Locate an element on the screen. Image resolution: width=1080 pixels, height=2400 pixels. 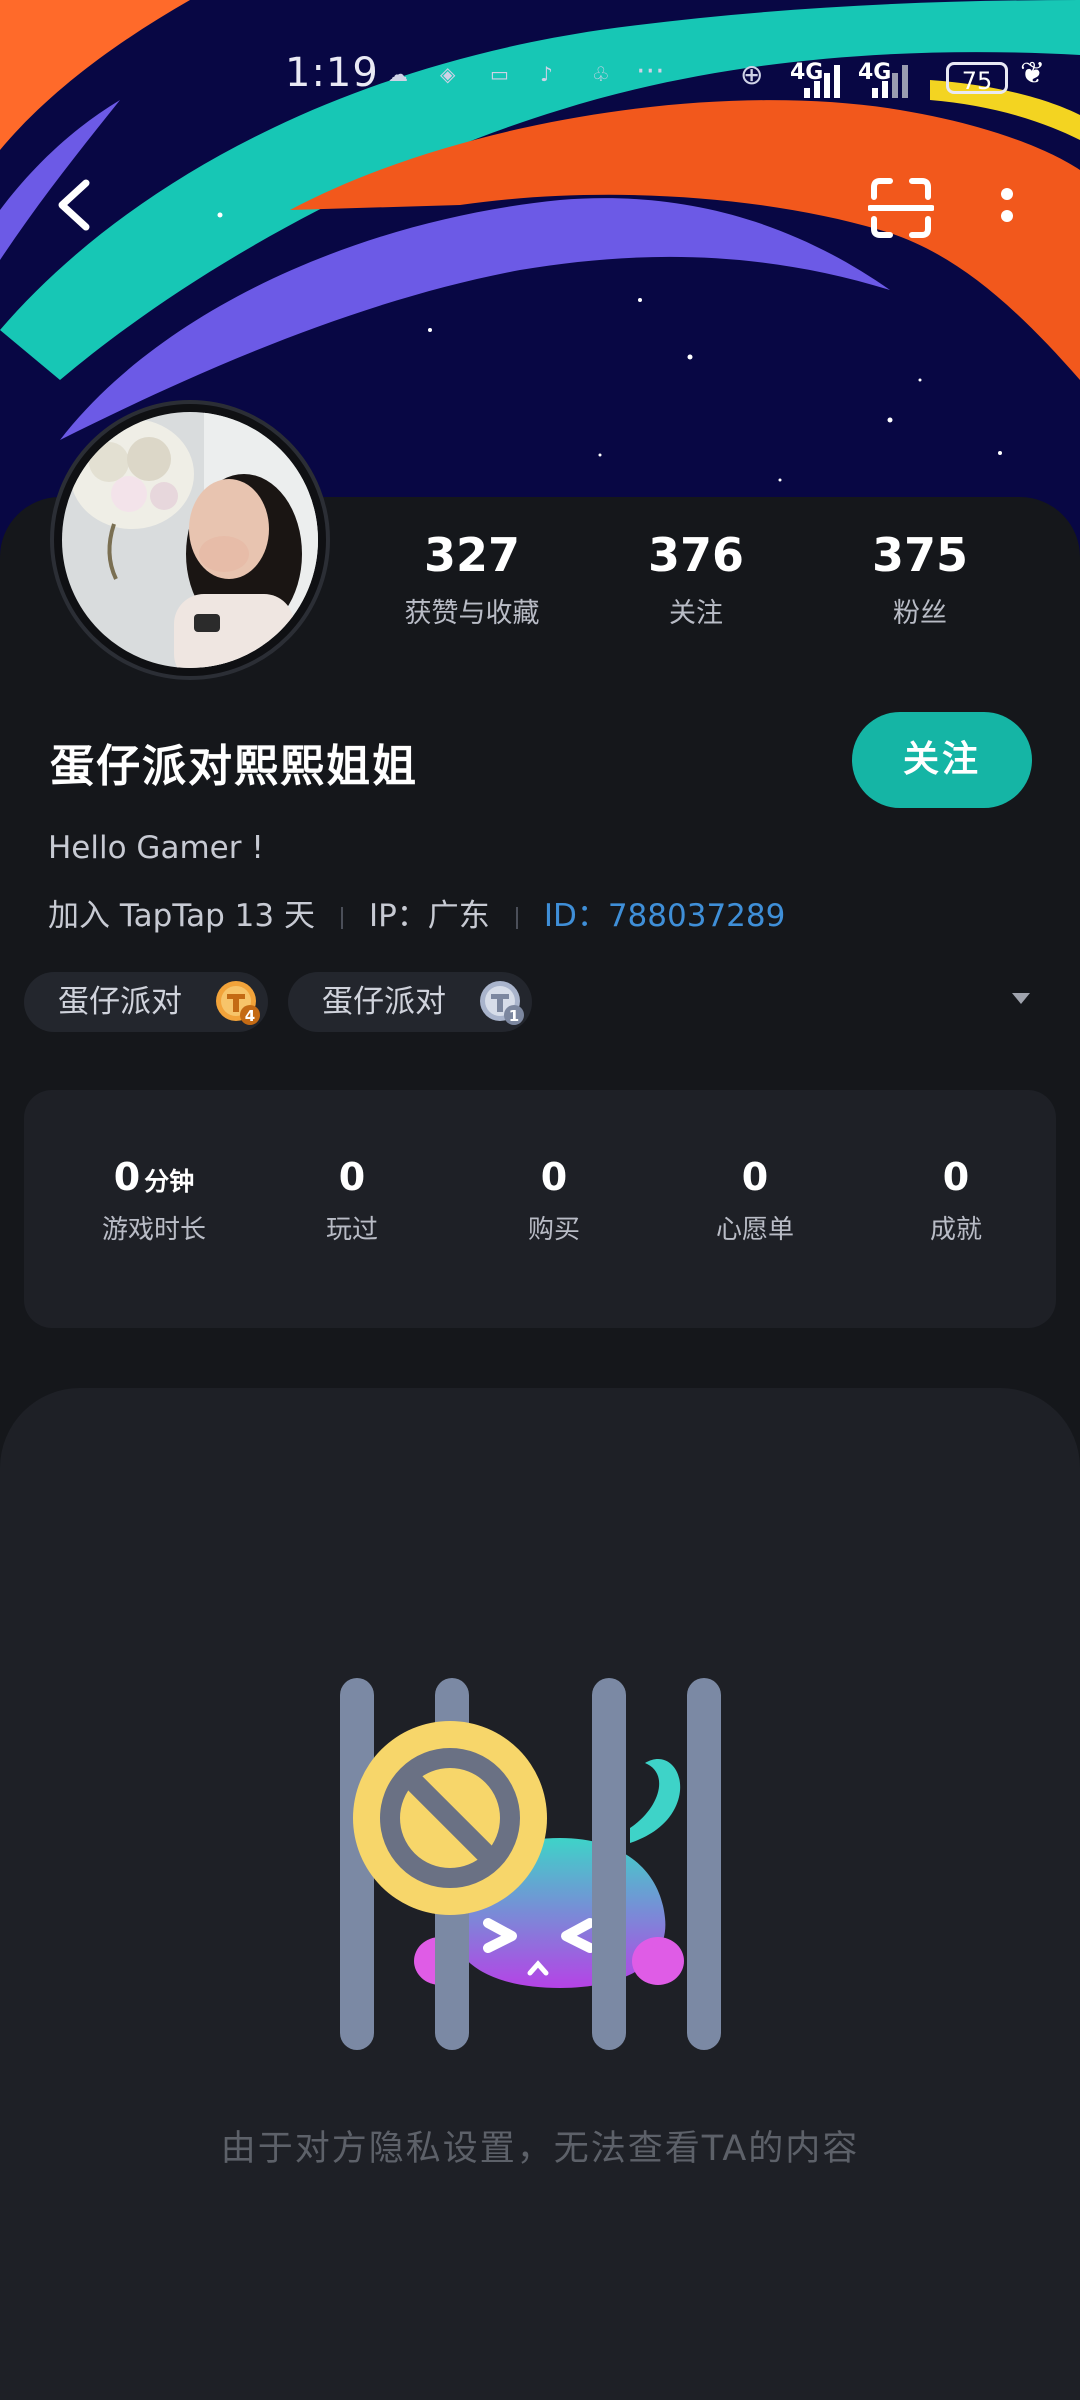
bio: Hello Gamer ! is located at coordinates (156, 848).